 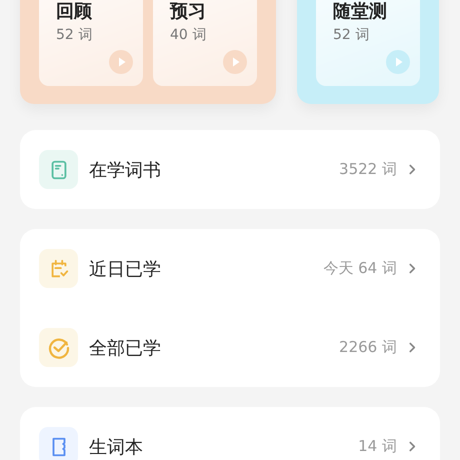 I want to click on row-label: 全部已学, so click(x=214, y=348).